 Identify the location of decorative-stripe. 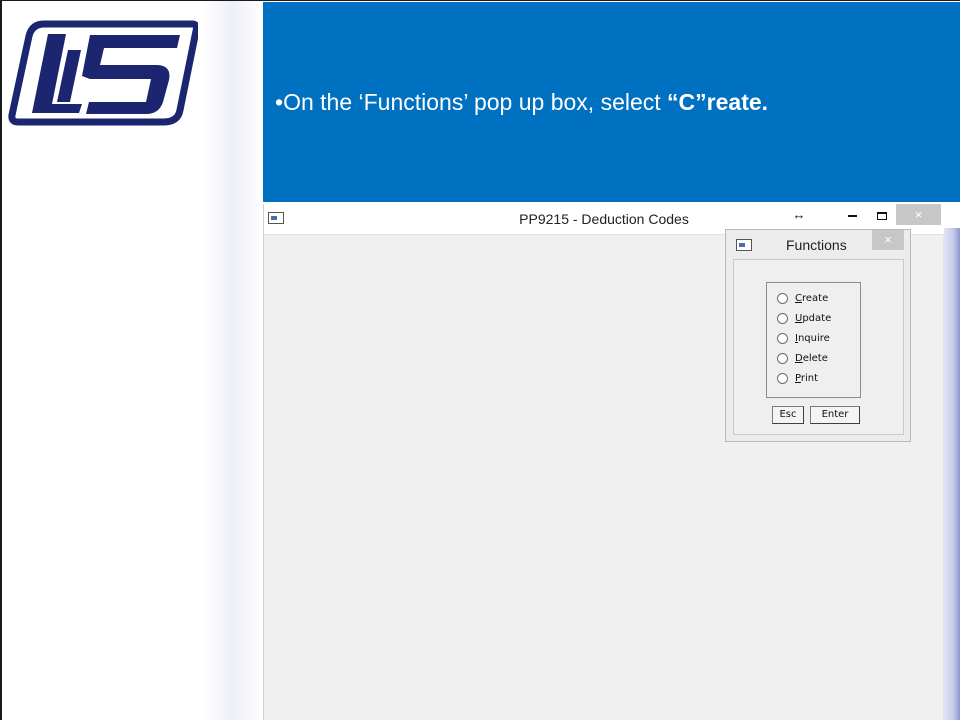
(951, 474).